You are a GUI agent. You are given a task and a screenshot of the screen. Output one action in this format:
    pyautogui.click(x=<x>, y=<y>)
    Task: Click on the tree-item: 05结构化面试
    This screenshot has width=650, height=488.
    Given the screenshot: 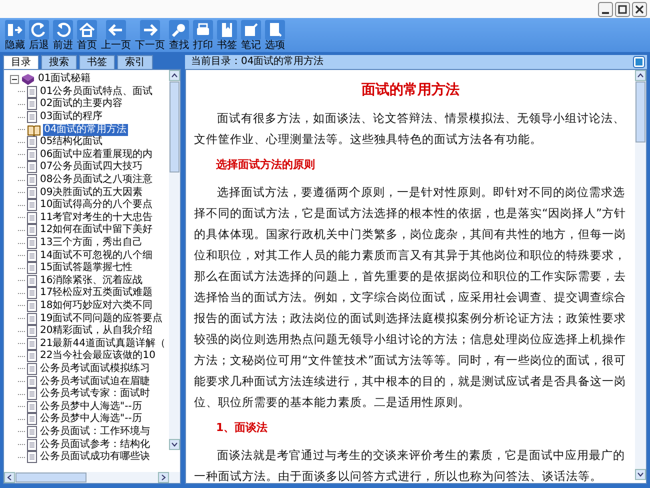 What is the action you would take?
    pyautogui.click(x=71, y=142)
    